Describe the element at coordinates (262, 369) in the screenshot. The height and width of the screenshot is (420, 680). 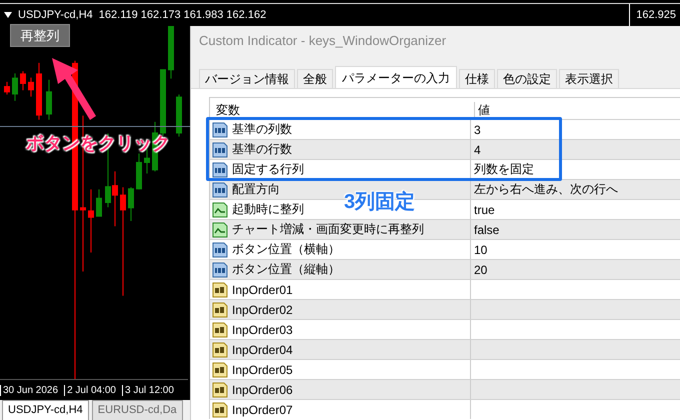
I see `parameter-name: InpOrder05` at that location.